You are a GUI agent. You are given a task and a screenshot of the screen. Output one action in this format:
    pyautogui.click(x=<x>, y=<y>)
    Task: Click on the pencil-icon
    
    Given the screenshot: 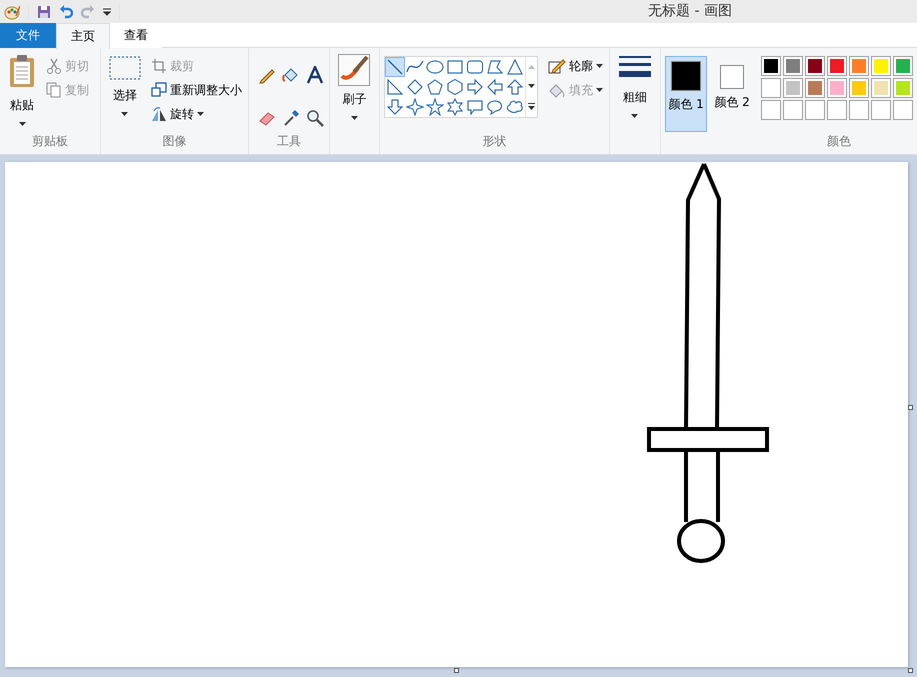 What is the action you would take?
    pyautogui.click(x=557, y=66)
    